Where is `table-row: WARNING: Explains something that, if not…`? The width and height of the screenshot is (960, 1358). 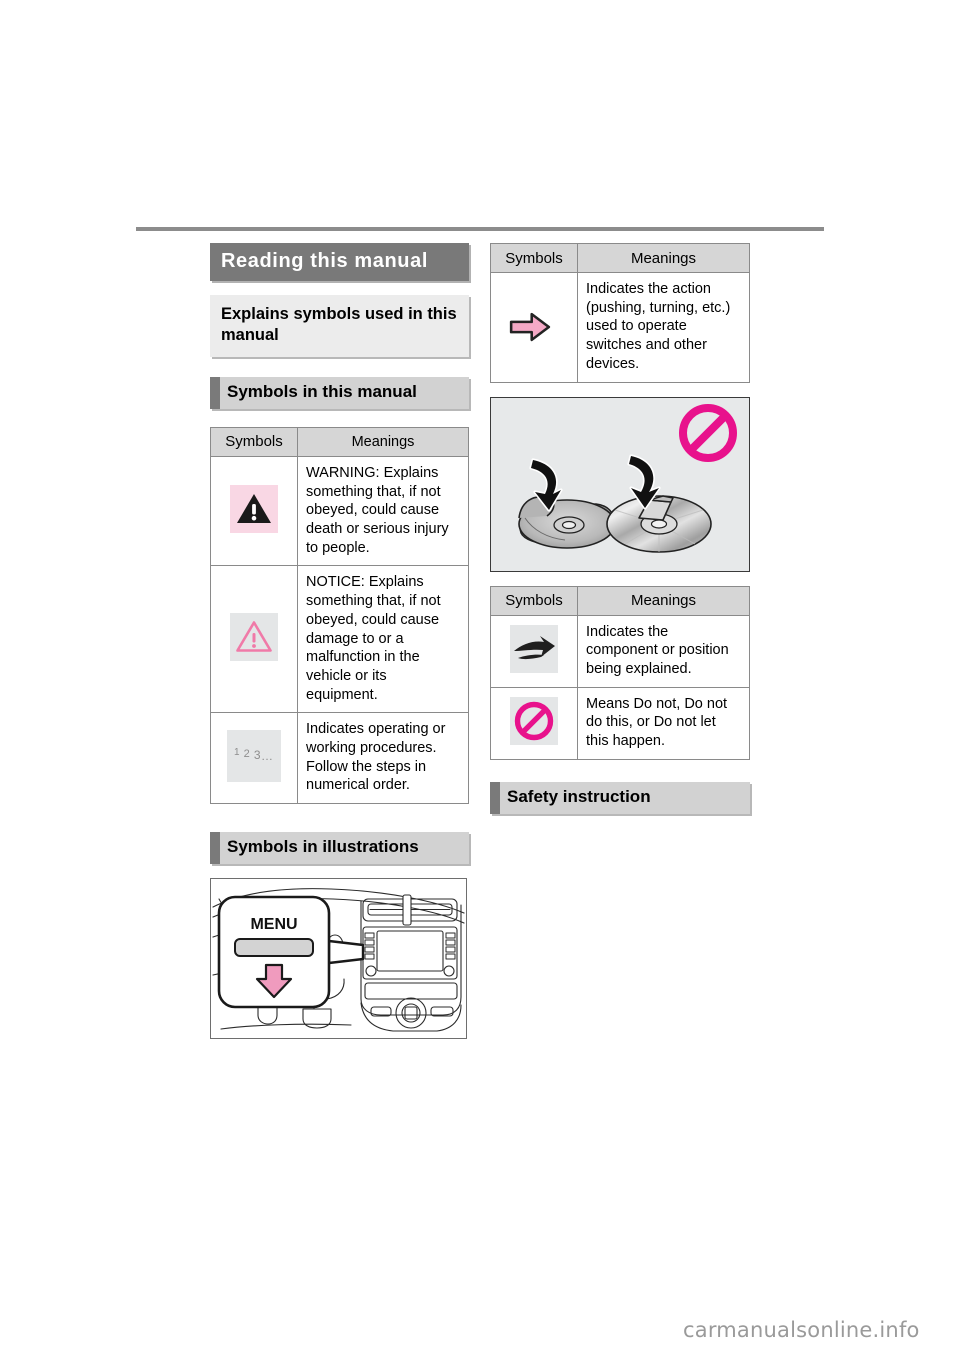 table-row: WARNING: Explains something that, if not… is located at coordinates (339, 511).